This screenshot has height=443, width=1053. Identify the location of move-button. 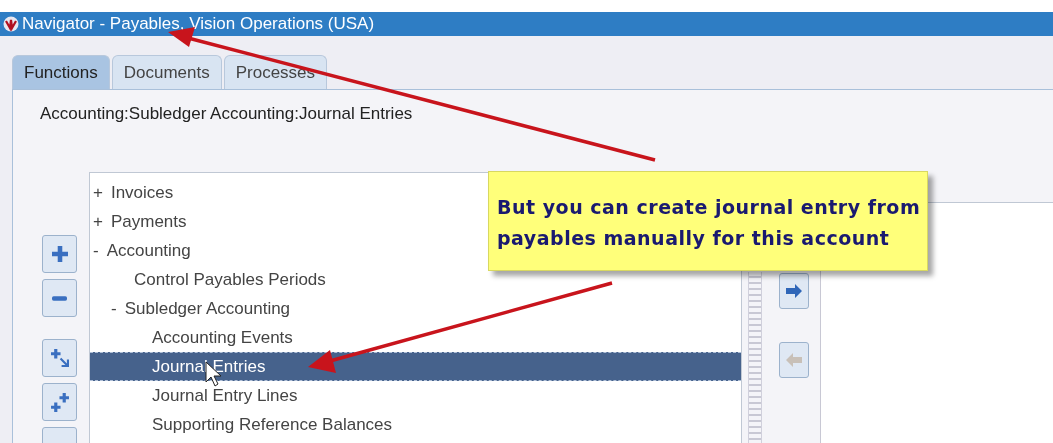
(794, 291).